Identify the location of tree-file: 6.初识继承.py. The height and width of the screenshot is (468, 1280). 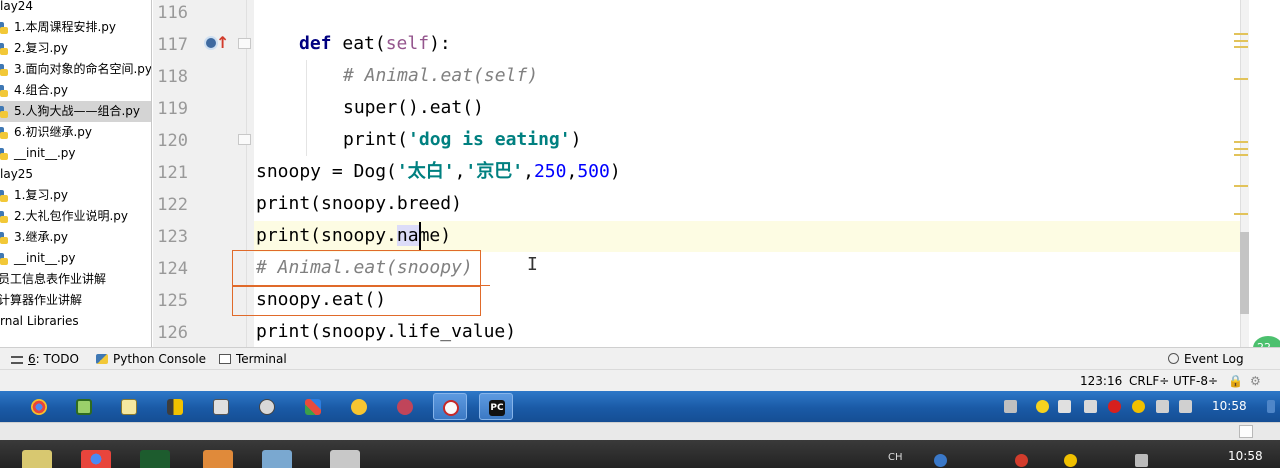
(75, 132).